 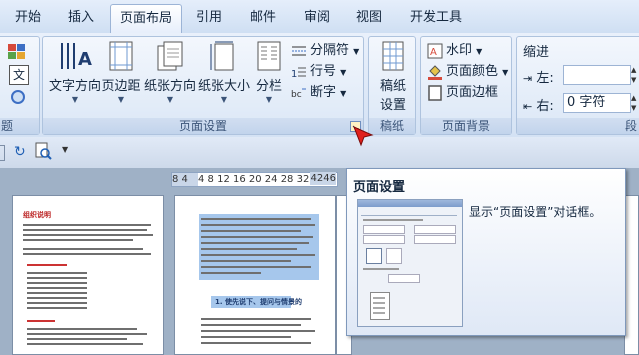 I want to click on redo-icon: ↻, so click(x=20, y=152).